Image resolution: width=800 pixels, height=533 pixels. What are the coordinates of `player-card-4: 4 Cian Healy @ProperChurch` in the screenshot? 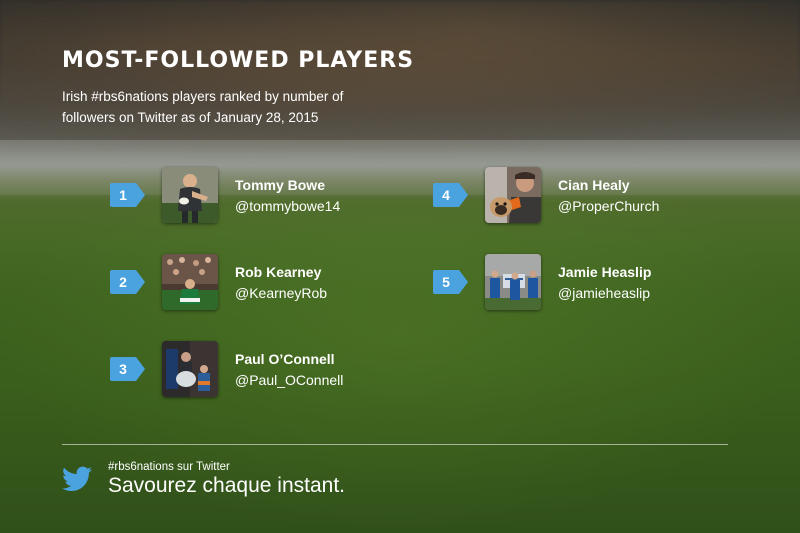 It's located at (583, 195).